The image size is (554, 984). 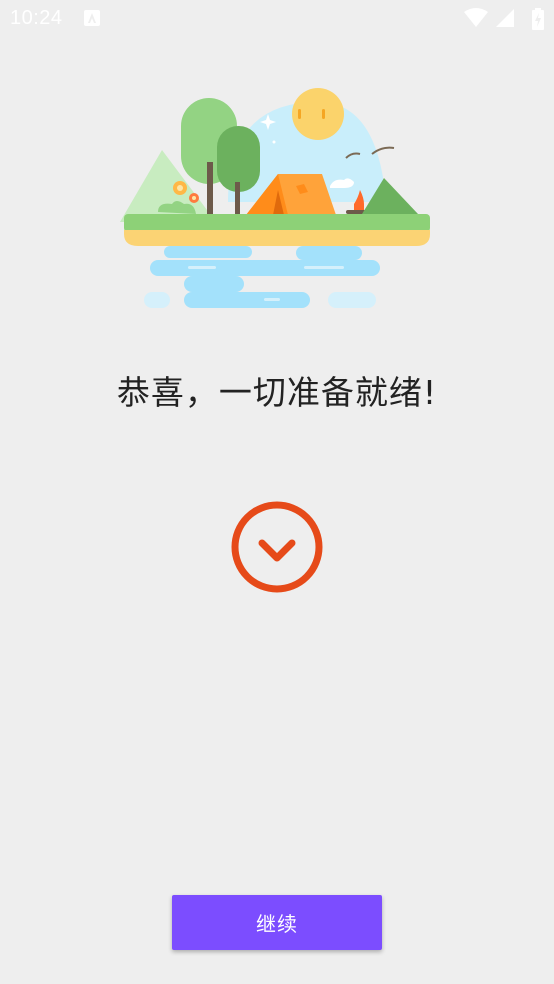 What do you see at coordinates (36, 18) in the screenshot?
I see `status-time: 10:24` at bounding box center [36, 18].